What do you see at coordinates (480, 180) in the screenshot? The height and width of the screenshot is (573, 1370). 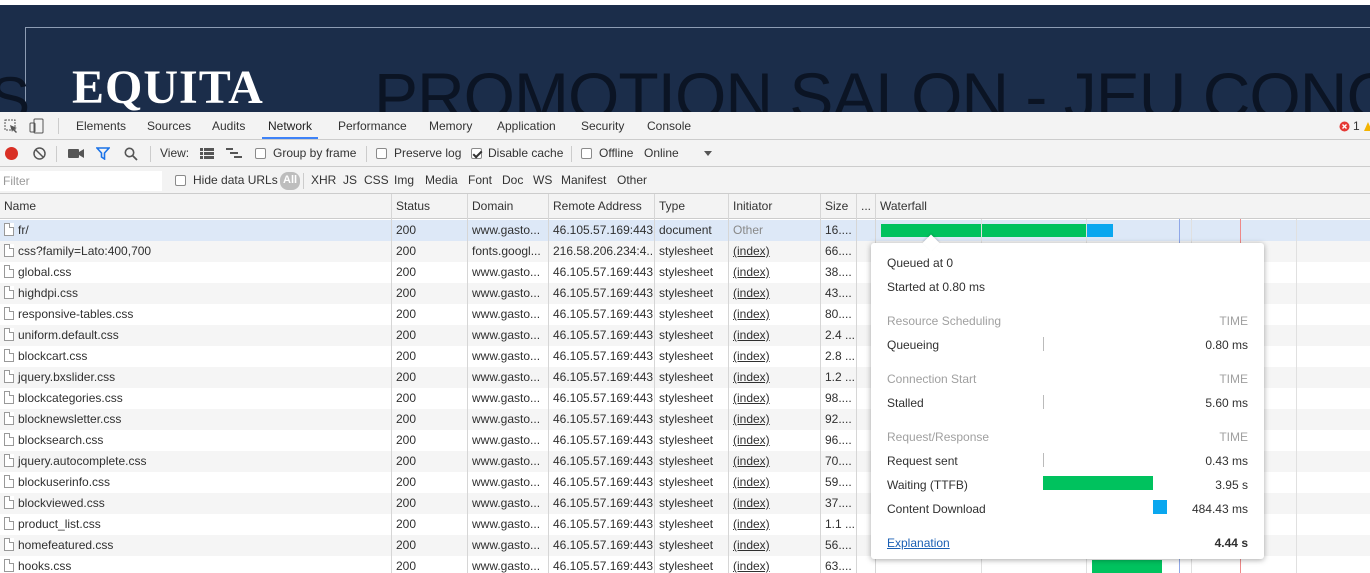 I see `filter-type-font: Font` at bounding box center [480, 180].